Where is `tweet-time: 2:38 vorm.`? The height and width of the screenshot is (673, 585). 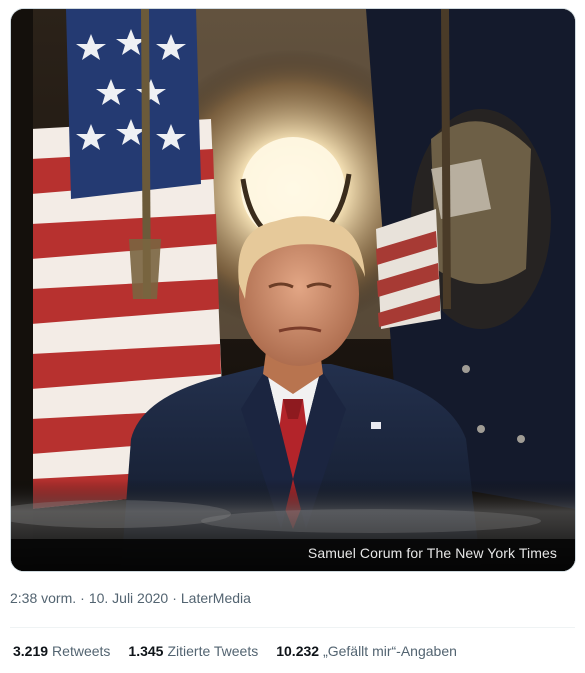
tweet-time: 2:38 vorm. is located at coordinates (43, 598).